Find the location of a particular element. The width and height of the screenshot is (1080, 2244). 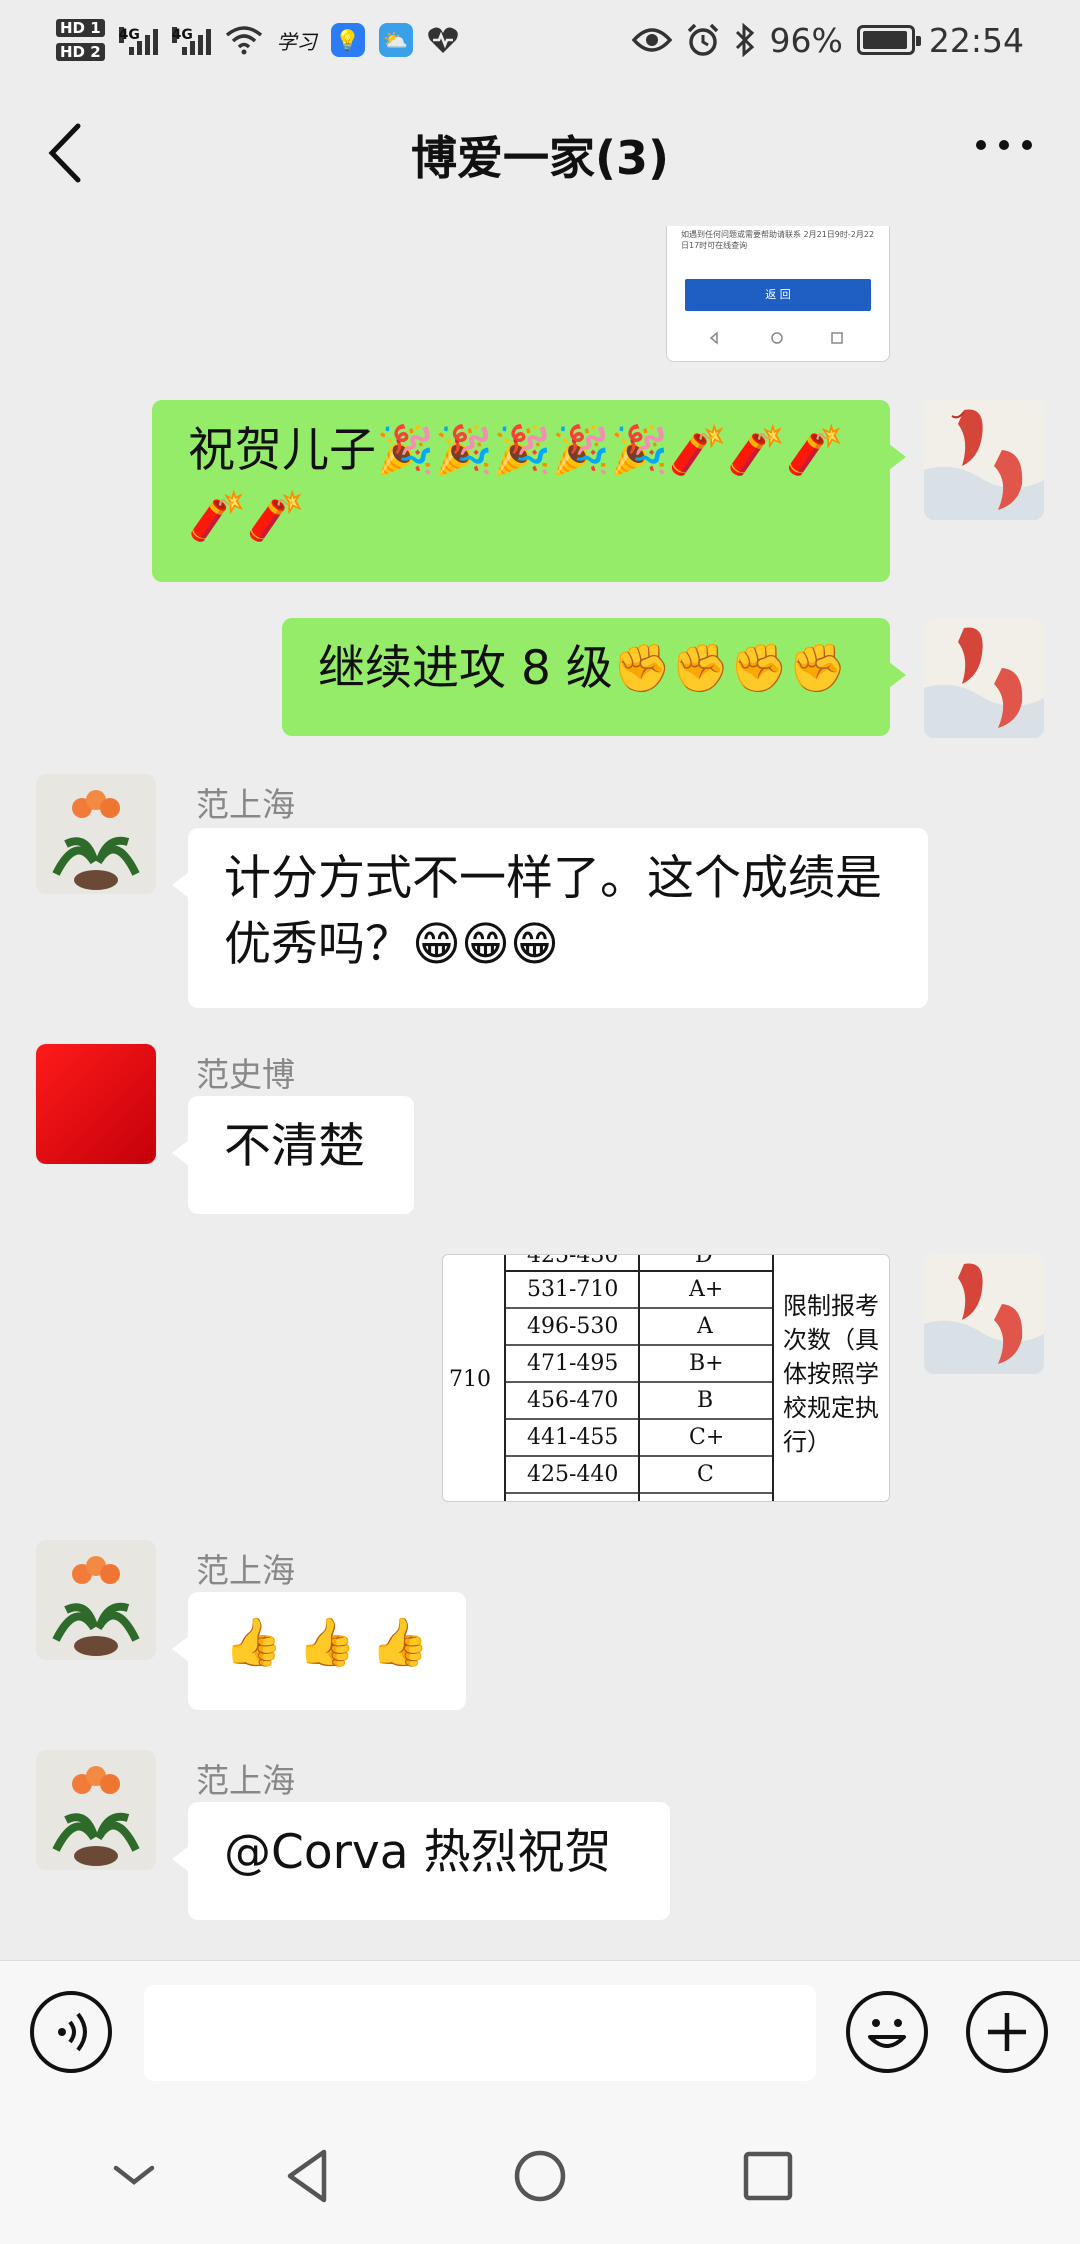

table-row-grade: C is located at coordinates (705, 1474).